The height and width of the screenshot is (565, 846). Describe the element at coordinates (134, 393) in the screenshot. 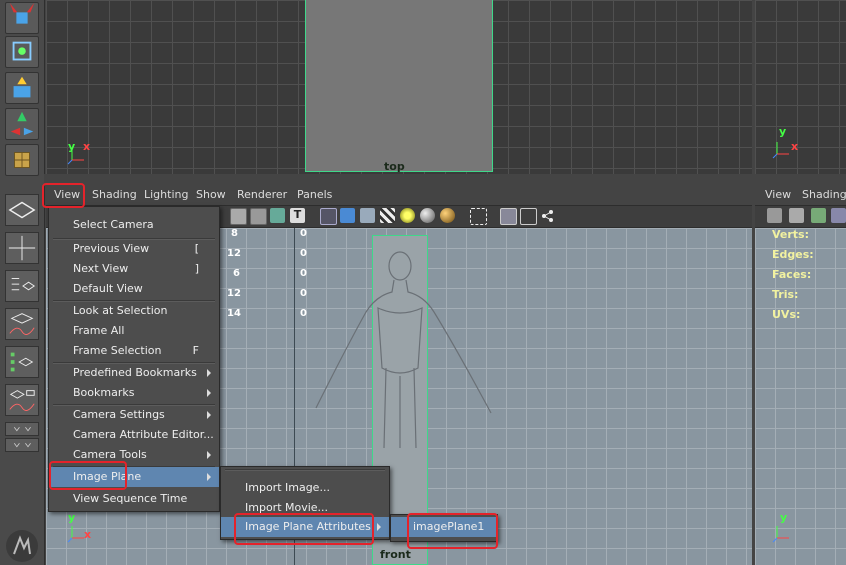

I see `menu-item-bookmarks: Bookmarks` at that location.